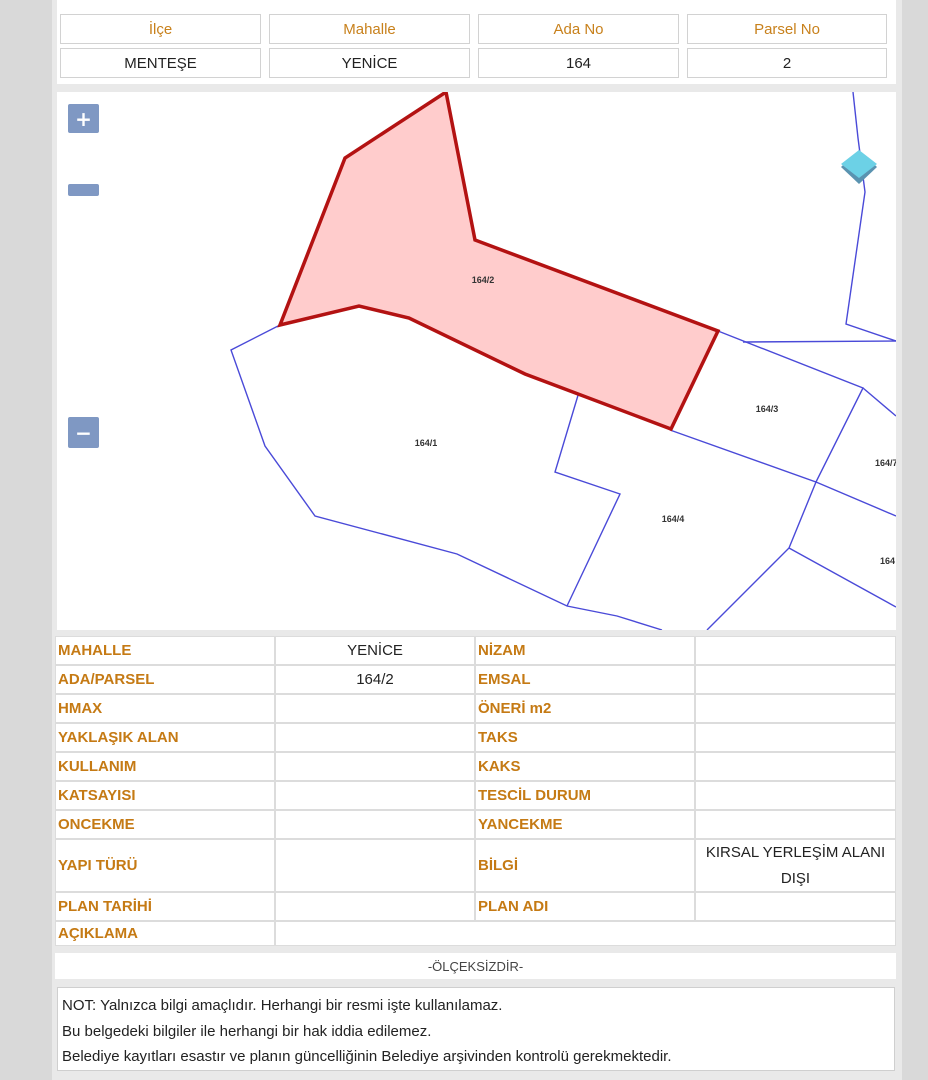  Describe the element at coordinates (585, 865) in the screenshot. I see `info-label-right: BİLGİ` at that location.